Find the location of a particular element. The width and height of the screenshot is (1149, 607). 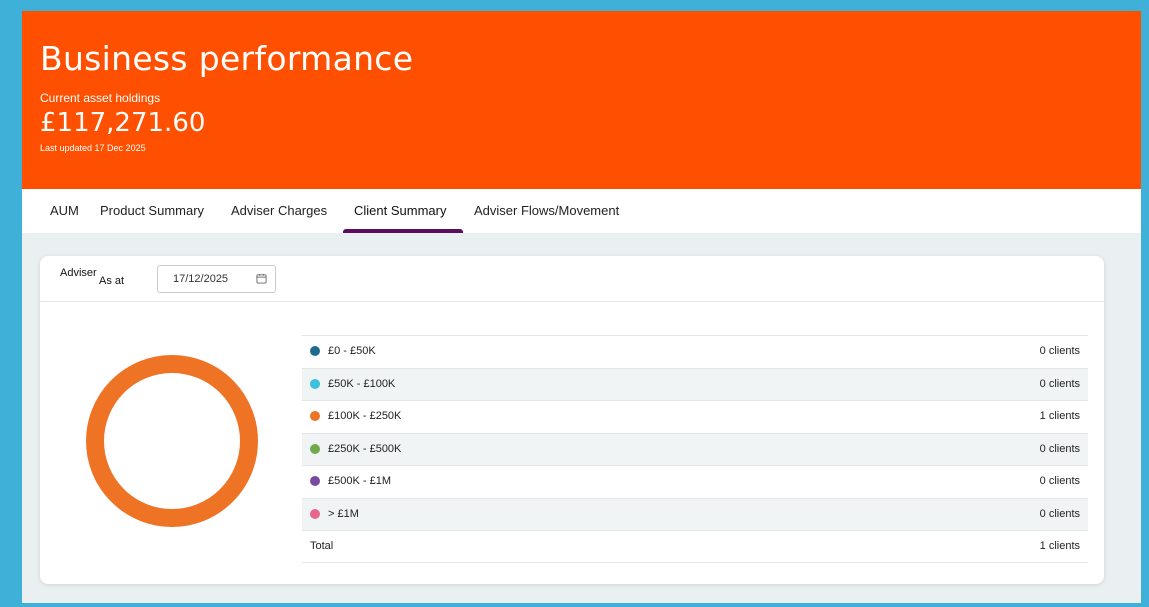

legend-row: £0 - £50K 0 clients is located at coordinates (695, 351).